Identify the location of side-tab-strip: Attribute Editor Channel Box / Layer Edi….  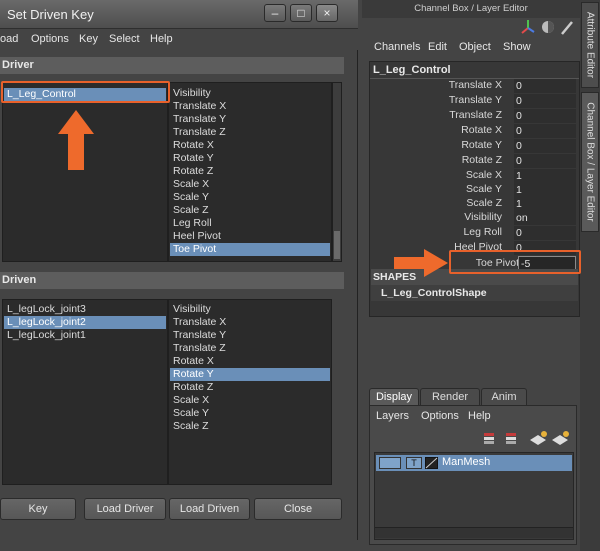
(590, 275).